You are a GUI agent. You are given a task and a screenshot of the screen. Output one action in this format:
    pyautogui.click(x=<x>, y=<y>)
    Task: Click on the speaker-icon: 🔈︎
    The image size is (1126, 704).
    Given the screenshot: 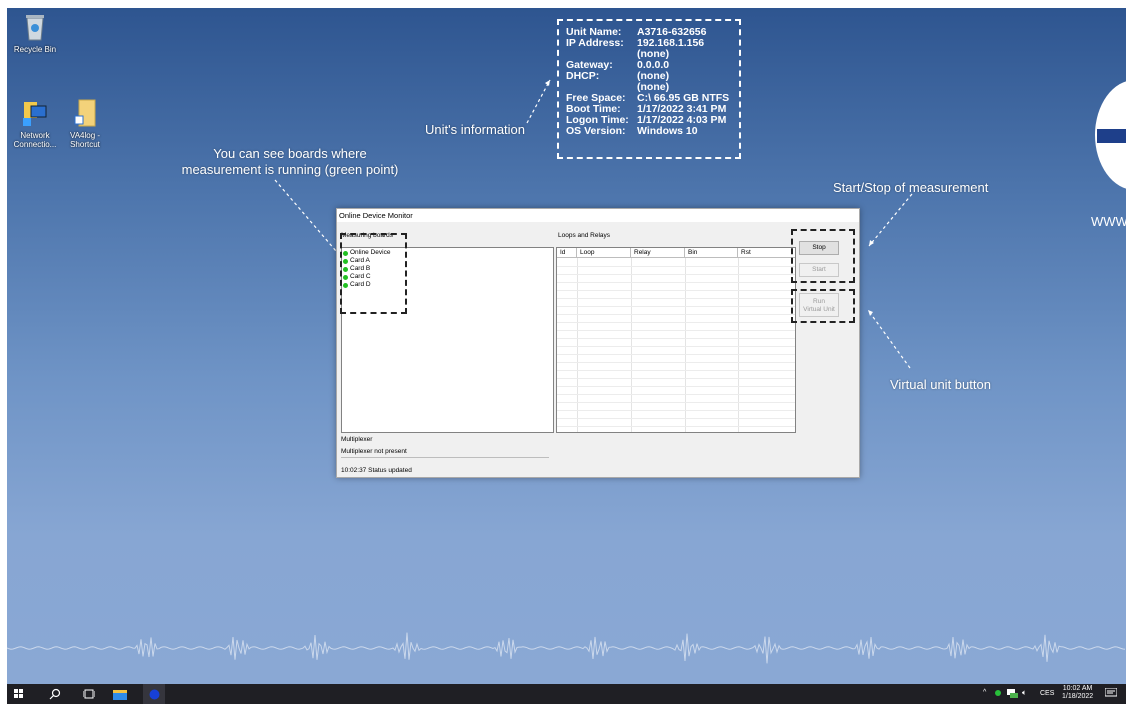 What is the action you would take?
    pyautogui.click(x=1024, y=693)
    